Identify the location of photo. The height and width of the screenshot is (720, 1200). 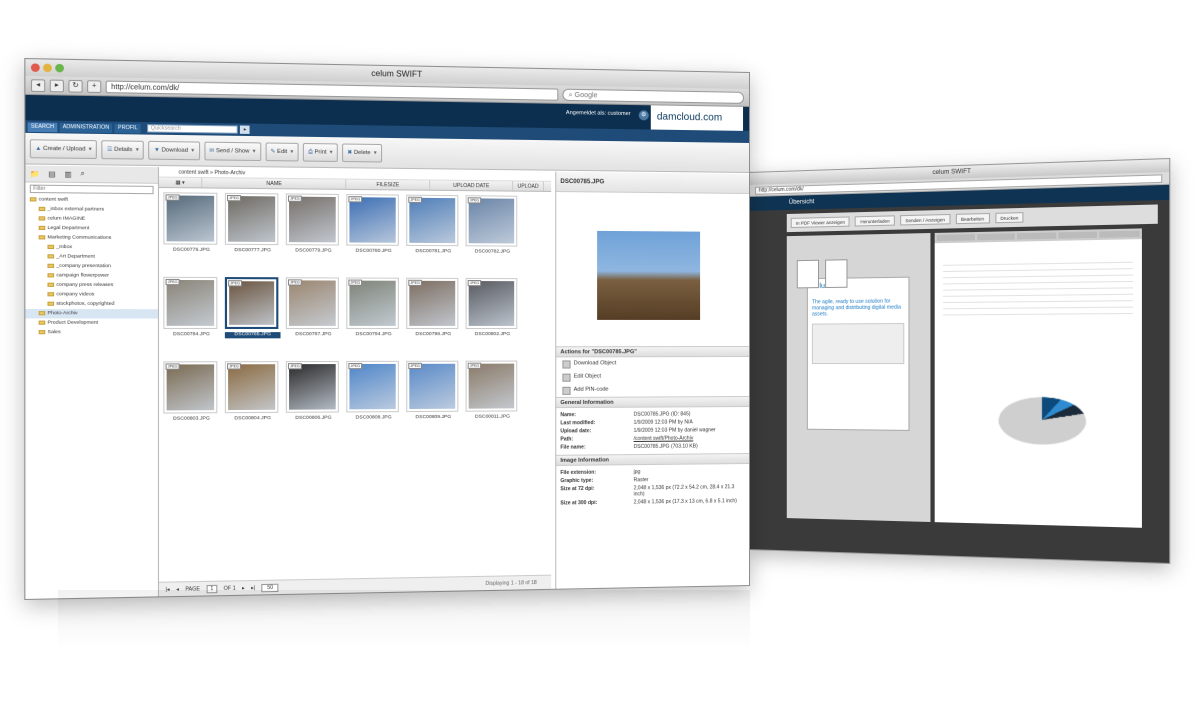
(372, 386).